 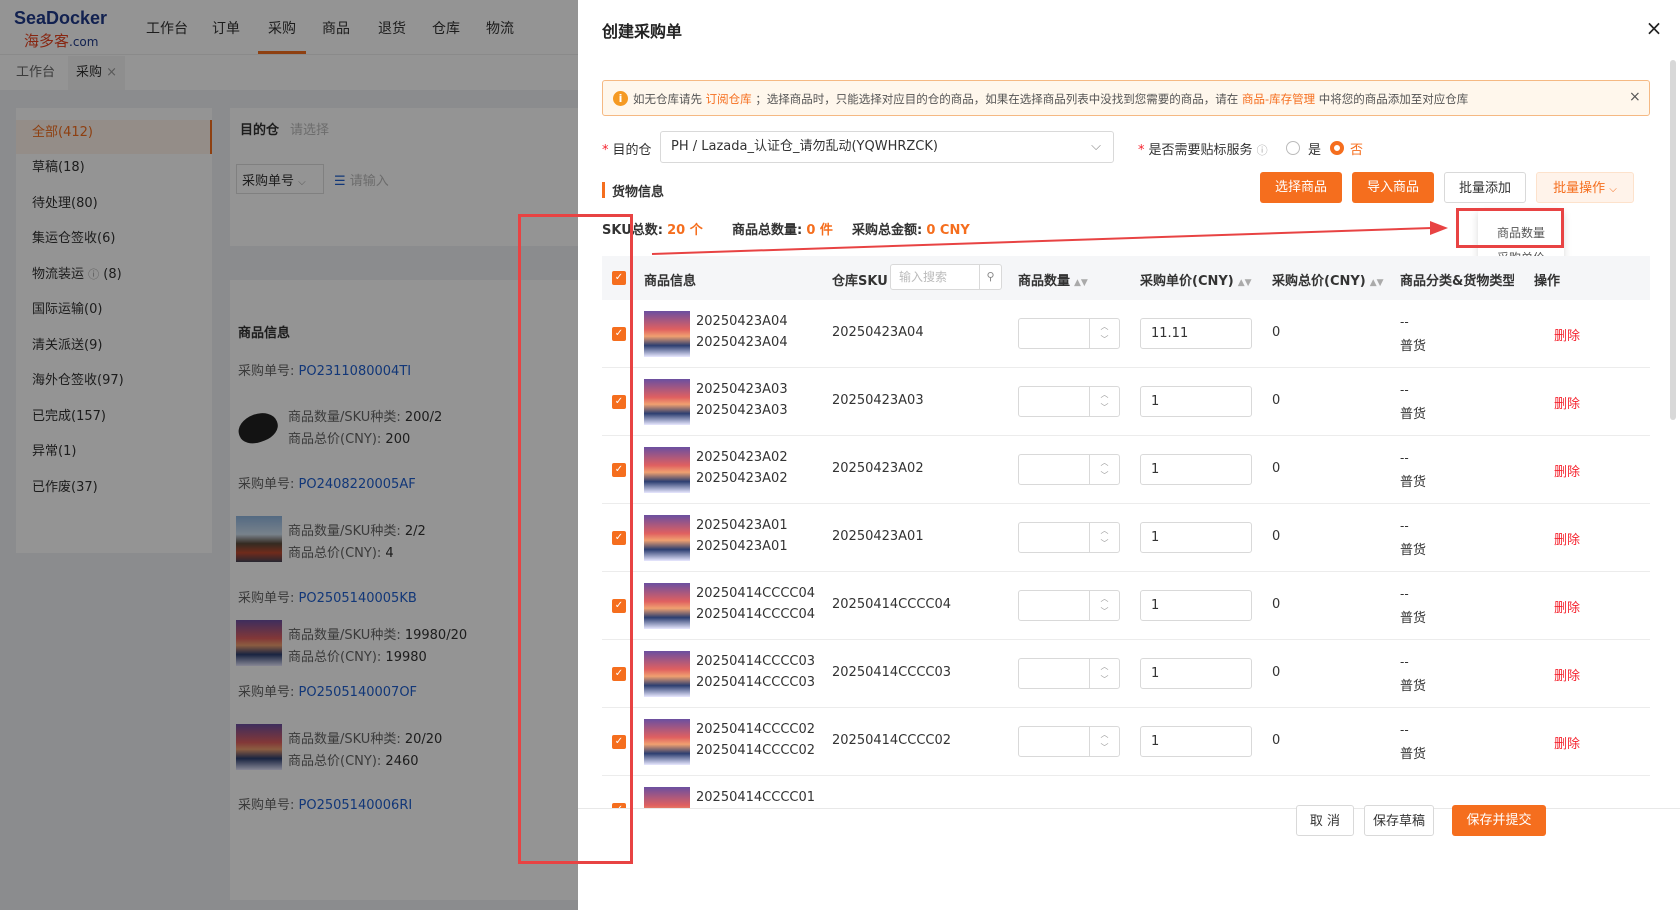 What do you see at coordinates (1325, 820) in the screenshot?
I see `cancel-button: 取 消` at bounding box center [1325, 820].